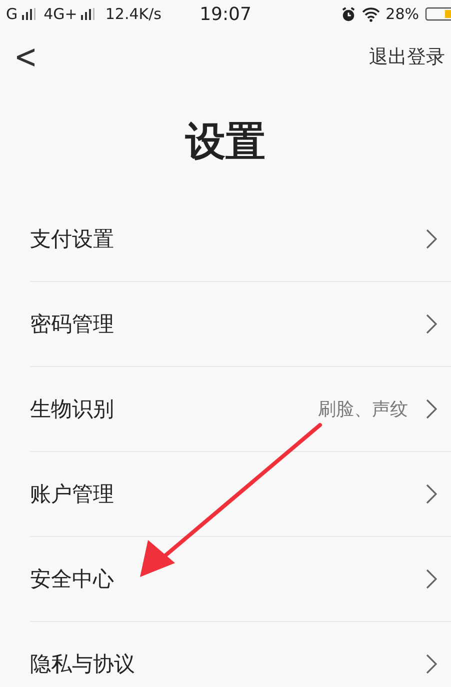 Image resolution: width=451 pixels, height=687 pixels. Describe the element at coordinates (72, 409) in the screenshot. I see `row-label: 生物识别` at that location.